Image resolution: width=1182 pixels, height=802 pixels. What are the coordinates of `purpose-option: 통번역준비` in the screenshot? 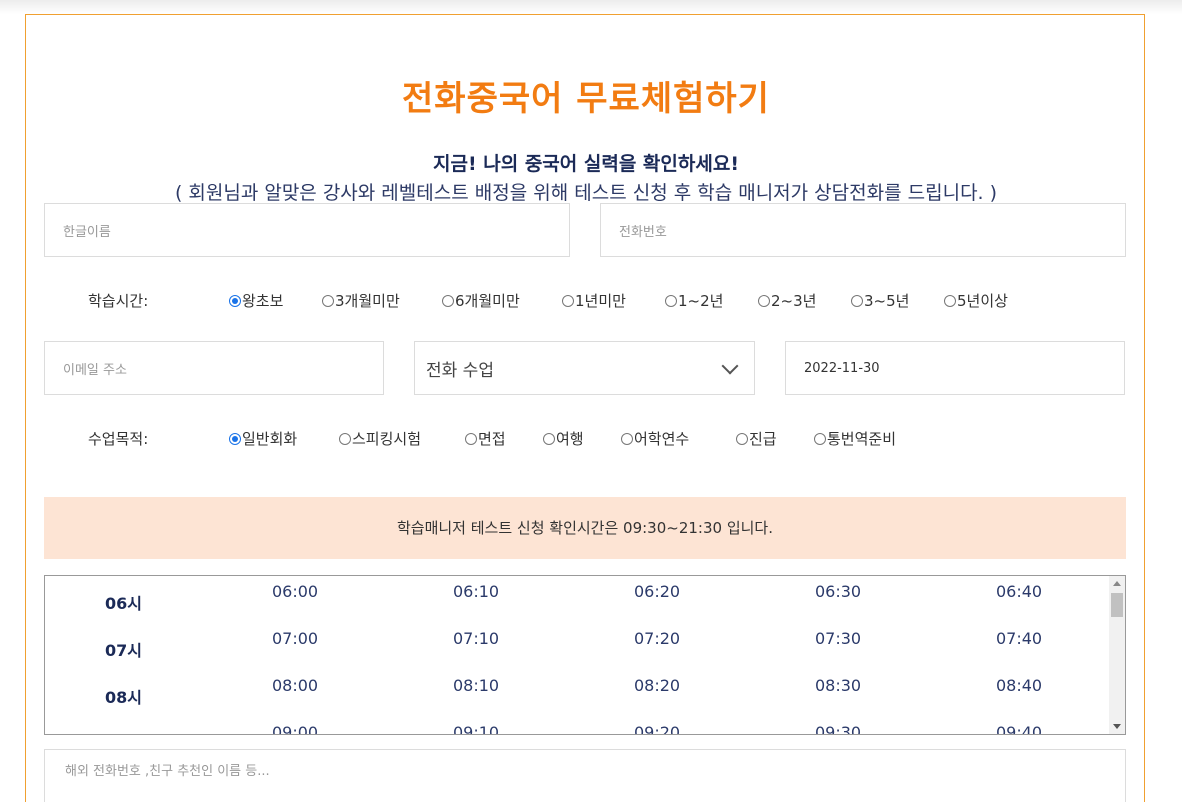 It's located at (855, 438).